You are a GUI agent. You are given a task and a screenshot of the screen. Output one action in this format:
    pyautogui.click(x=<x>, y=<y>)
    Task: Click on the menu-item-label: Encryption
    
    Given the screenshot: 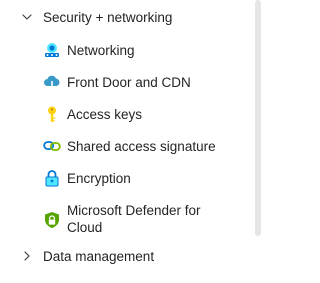 What is the action you would take?
    pyautogui.click(x=99, y=178)
    